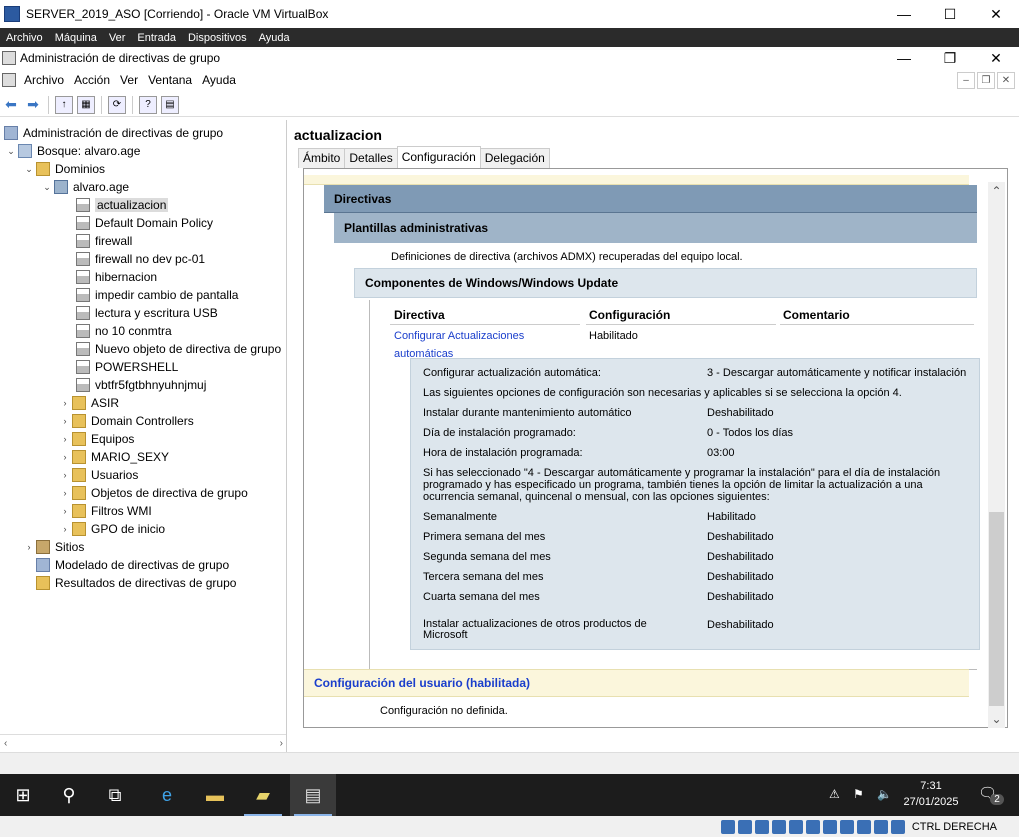 The height and width of the screenshot is (837, 1019). I want to click on gpmc-menu-ventana: Ventana, so click(173, 80).